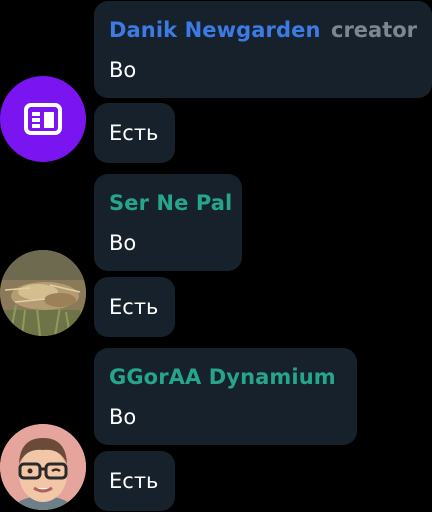 The image size is (432, 512). What do you see at coordinates (168, 222) in the screenshot?
I see `message-bubble: Ser Ne Pal Во` at bounding box center [168, 222].